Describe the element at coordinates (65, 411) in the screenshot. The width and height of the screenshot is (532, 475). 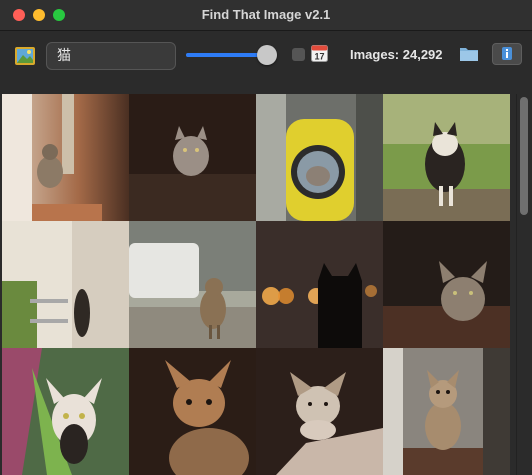
I see `thumbnail-cat-sphynx-plant` at that location.